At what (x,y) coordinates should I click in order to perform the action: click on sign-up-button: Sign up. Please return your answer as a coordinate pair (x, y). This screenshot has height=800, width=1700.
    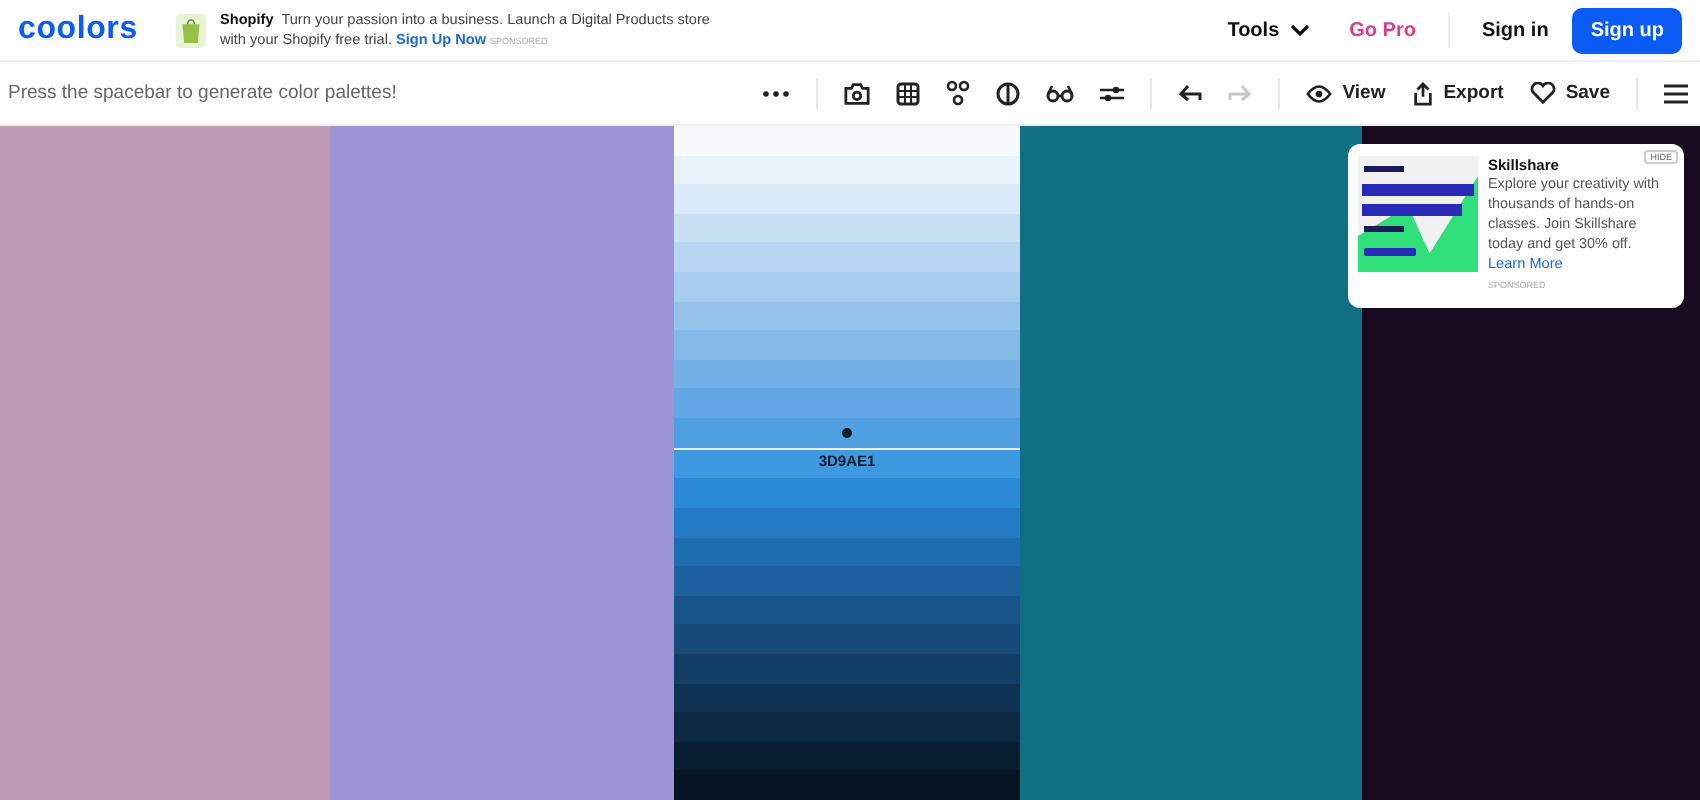
    Looking at the image, I should click on (1627, 30).